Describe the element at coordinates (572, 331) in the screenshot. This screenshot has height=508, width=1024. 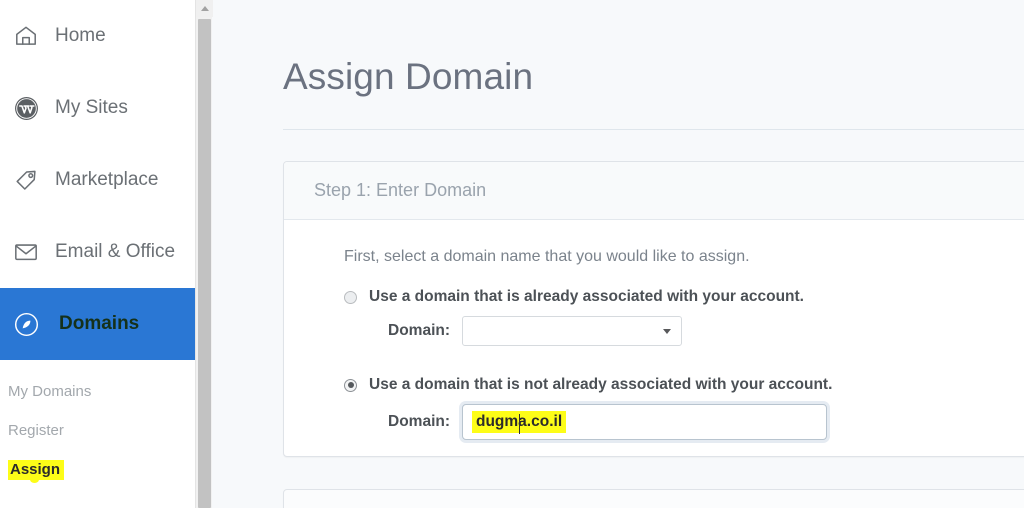
I see `existing-domain-select` at that location.